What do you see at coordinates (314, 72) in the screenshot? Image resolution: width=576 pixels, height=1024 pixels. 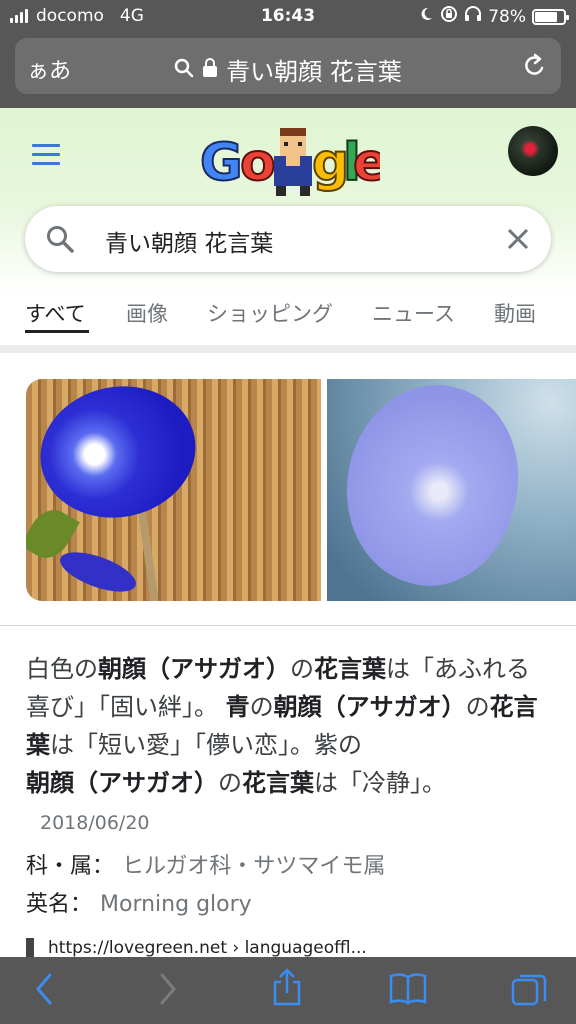 I see `address-text: 青い朝顔 花言葉` at bounding box center [314, 72].